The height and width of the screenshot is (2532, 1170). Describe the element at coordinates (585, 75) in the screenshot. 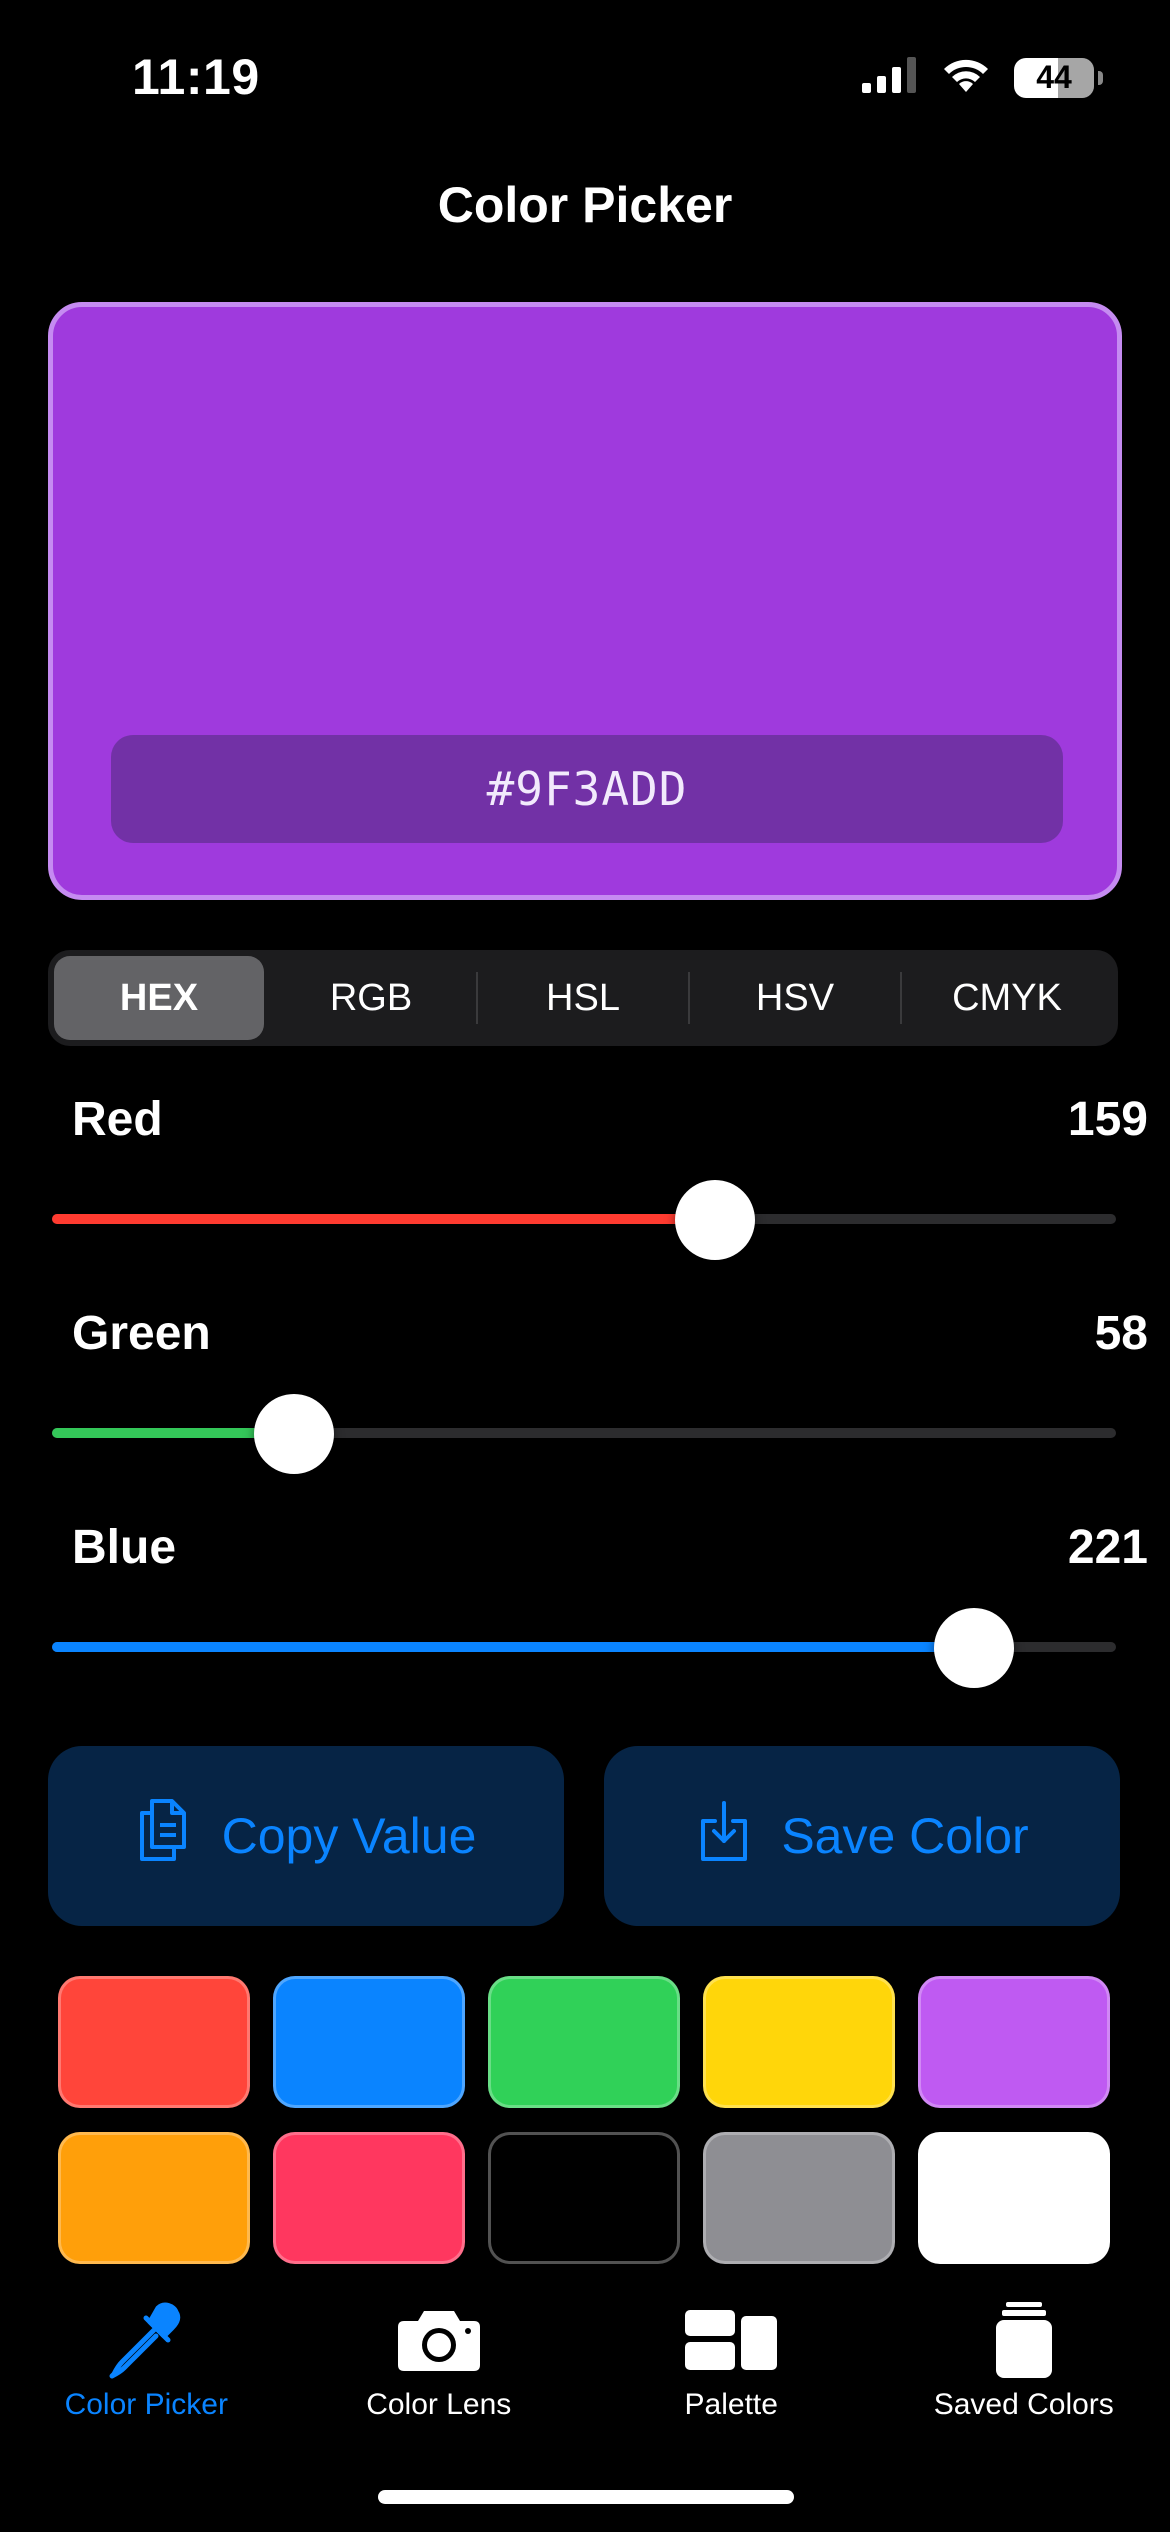

I see `status-bar: 11:19 44` at that location.